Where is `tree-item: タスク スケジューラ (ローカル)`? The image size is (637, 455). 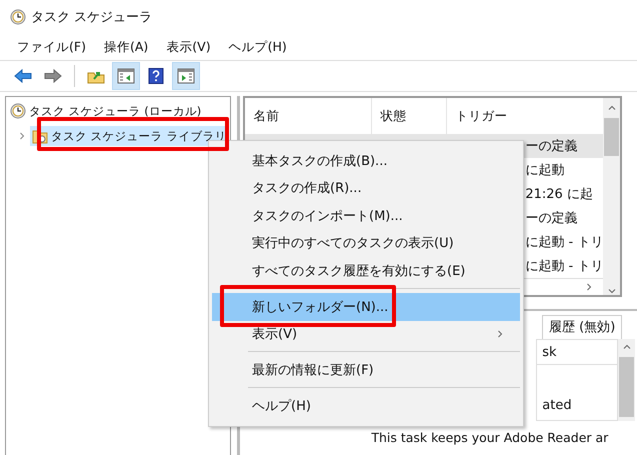 tree-item: タスク スケジューラ (ローカル) is located at coordinates (106, 111).